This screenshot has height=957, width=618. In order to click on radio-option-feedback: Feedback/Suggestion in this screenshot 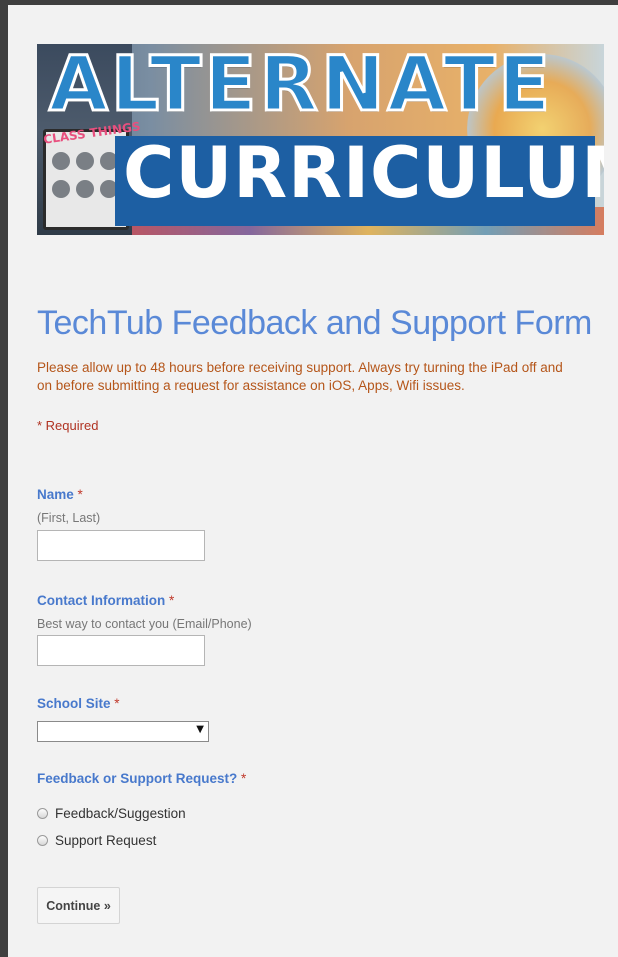, I will do `click(111, 813)`.